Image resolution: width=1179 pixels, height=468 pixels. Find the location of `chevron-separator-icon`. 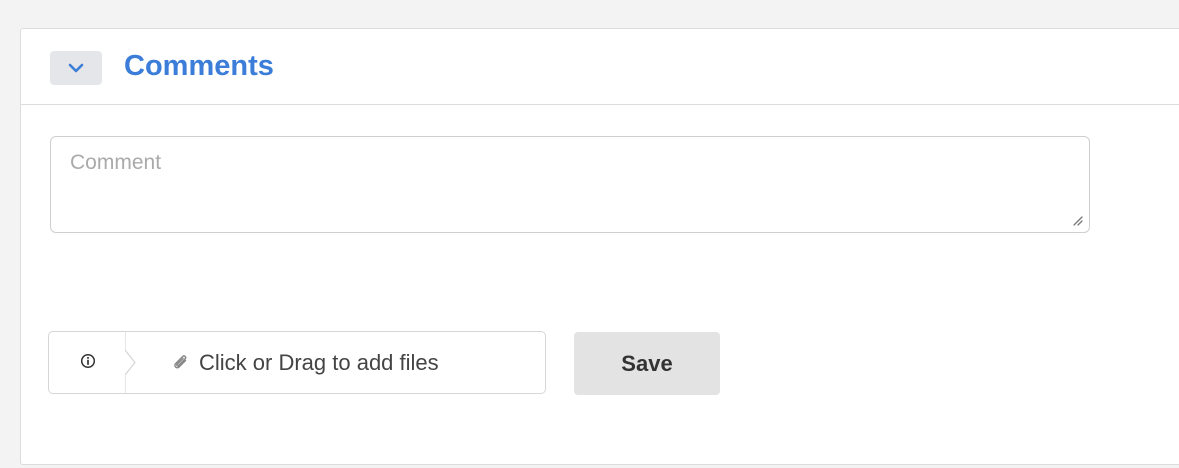

chevron-separator-icon is located at coordinates (131, 362).